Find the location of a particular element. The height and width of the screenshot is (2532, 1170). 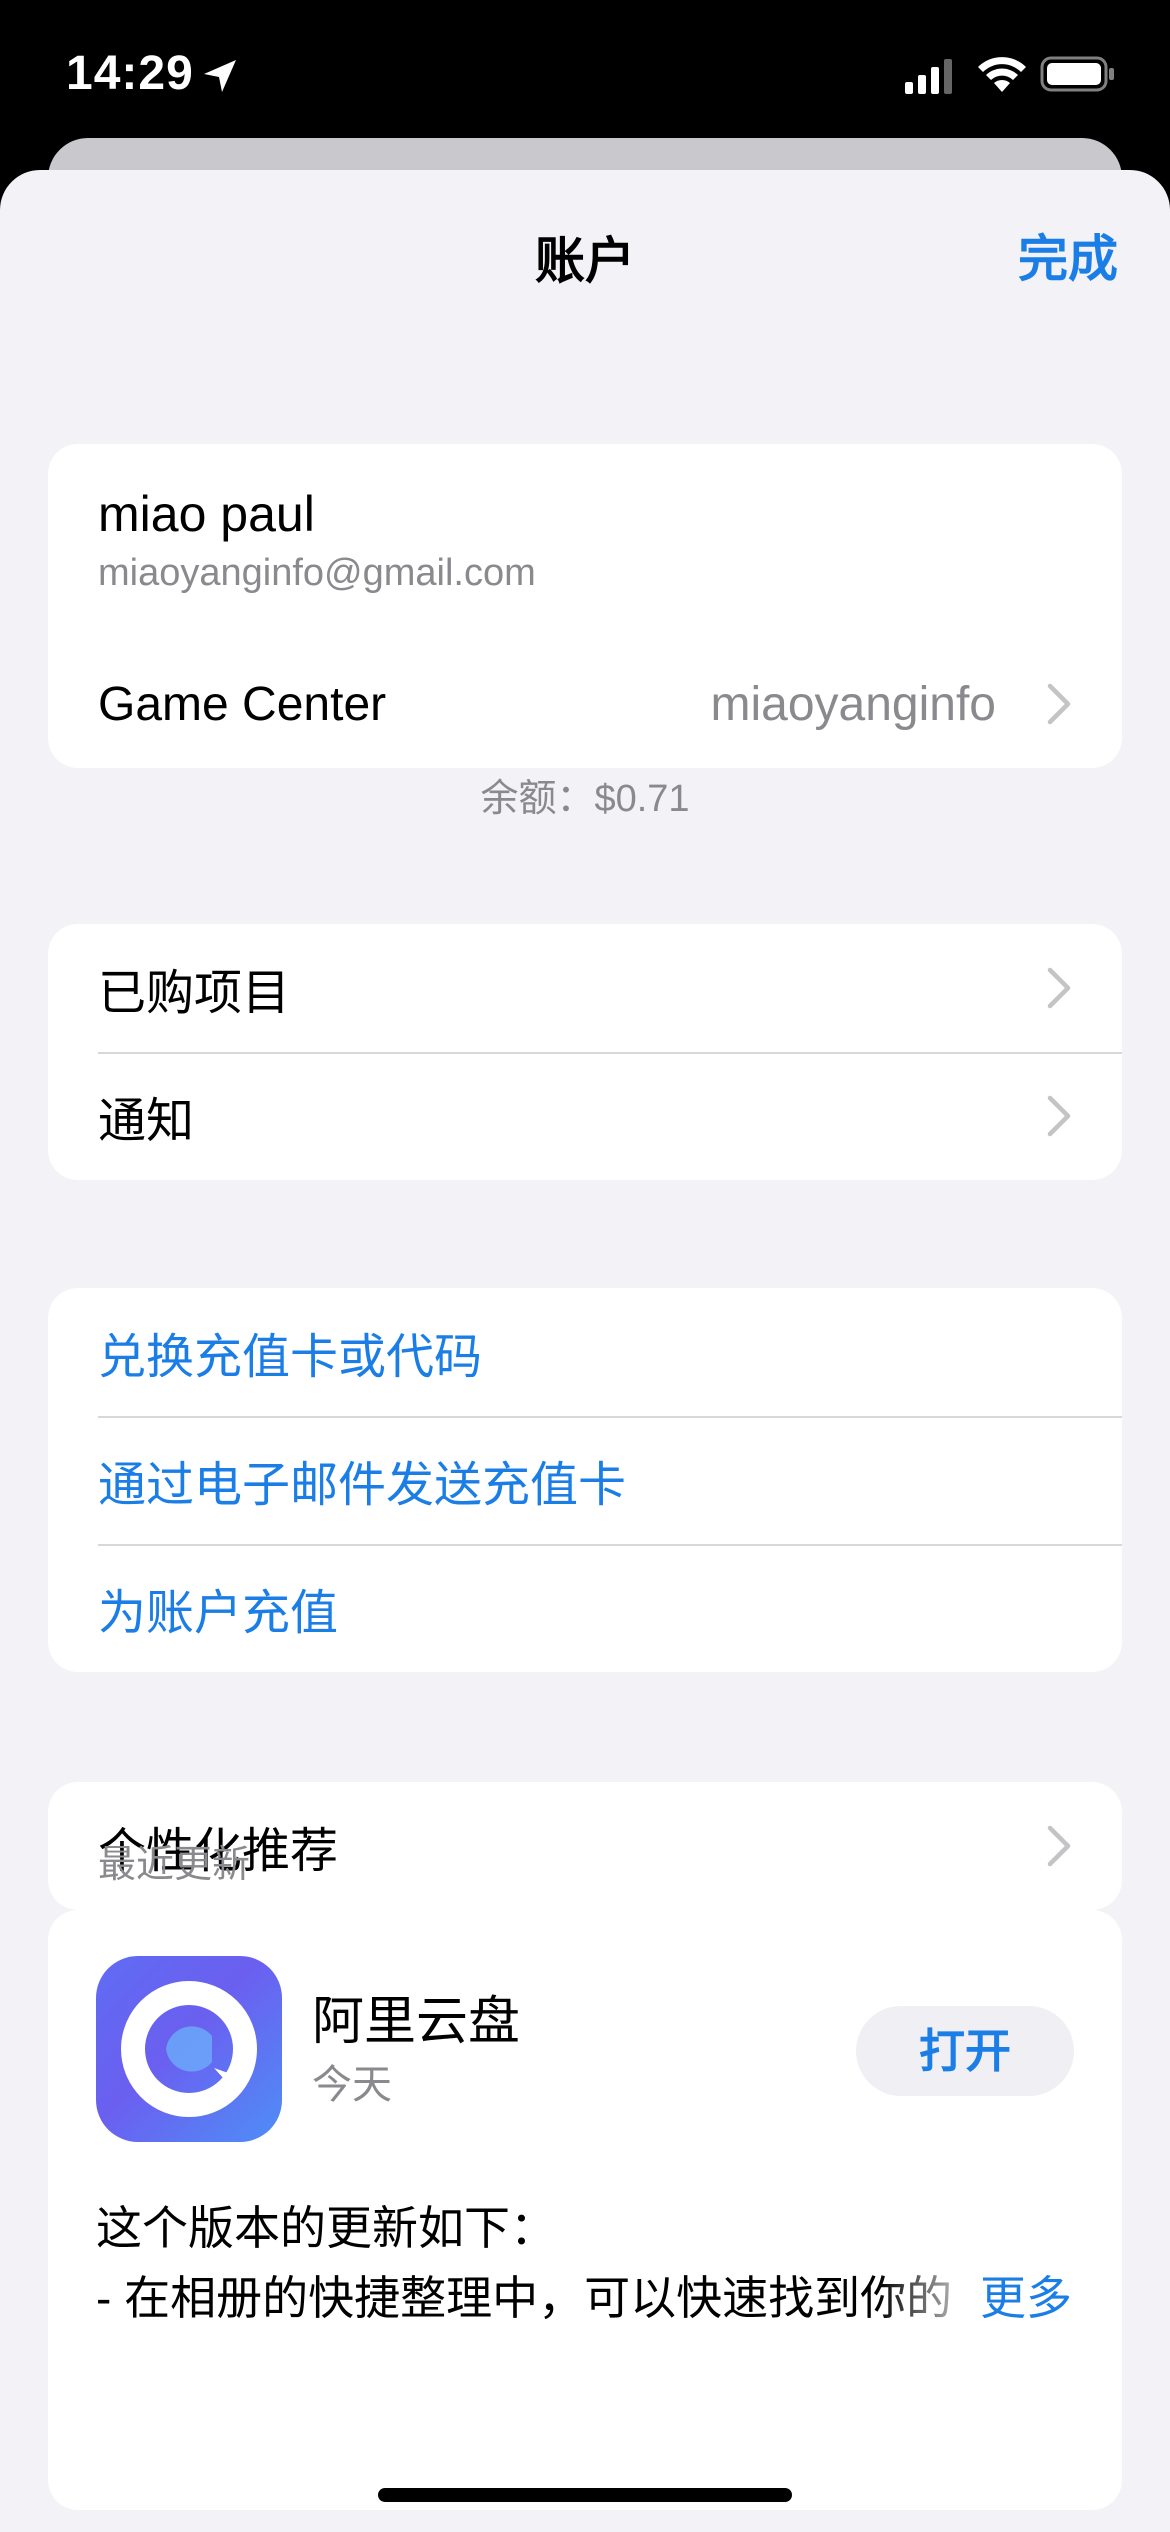

cellular-signal-icon is located at coordinates (928, 76).